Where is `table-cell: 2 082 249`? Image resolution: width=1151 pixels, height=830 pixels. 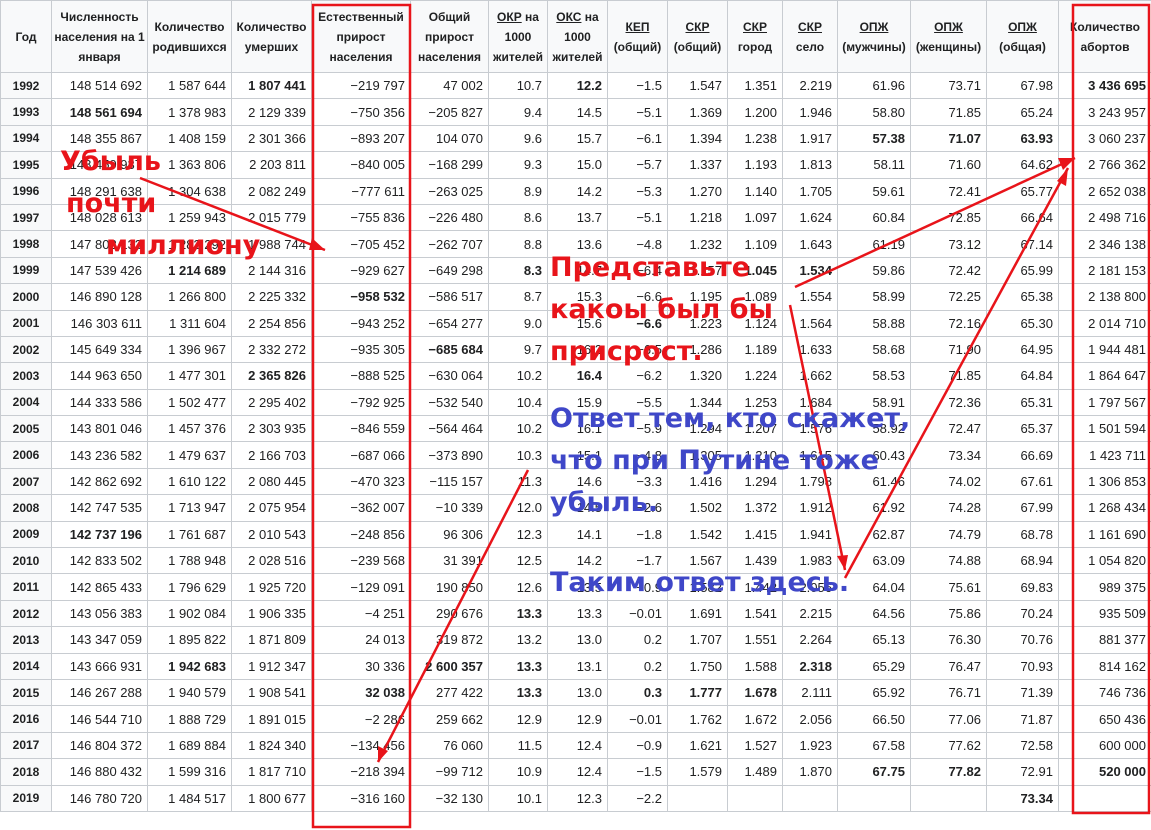
table-cell: 2 082 249 is located at coordinates (271, 191).